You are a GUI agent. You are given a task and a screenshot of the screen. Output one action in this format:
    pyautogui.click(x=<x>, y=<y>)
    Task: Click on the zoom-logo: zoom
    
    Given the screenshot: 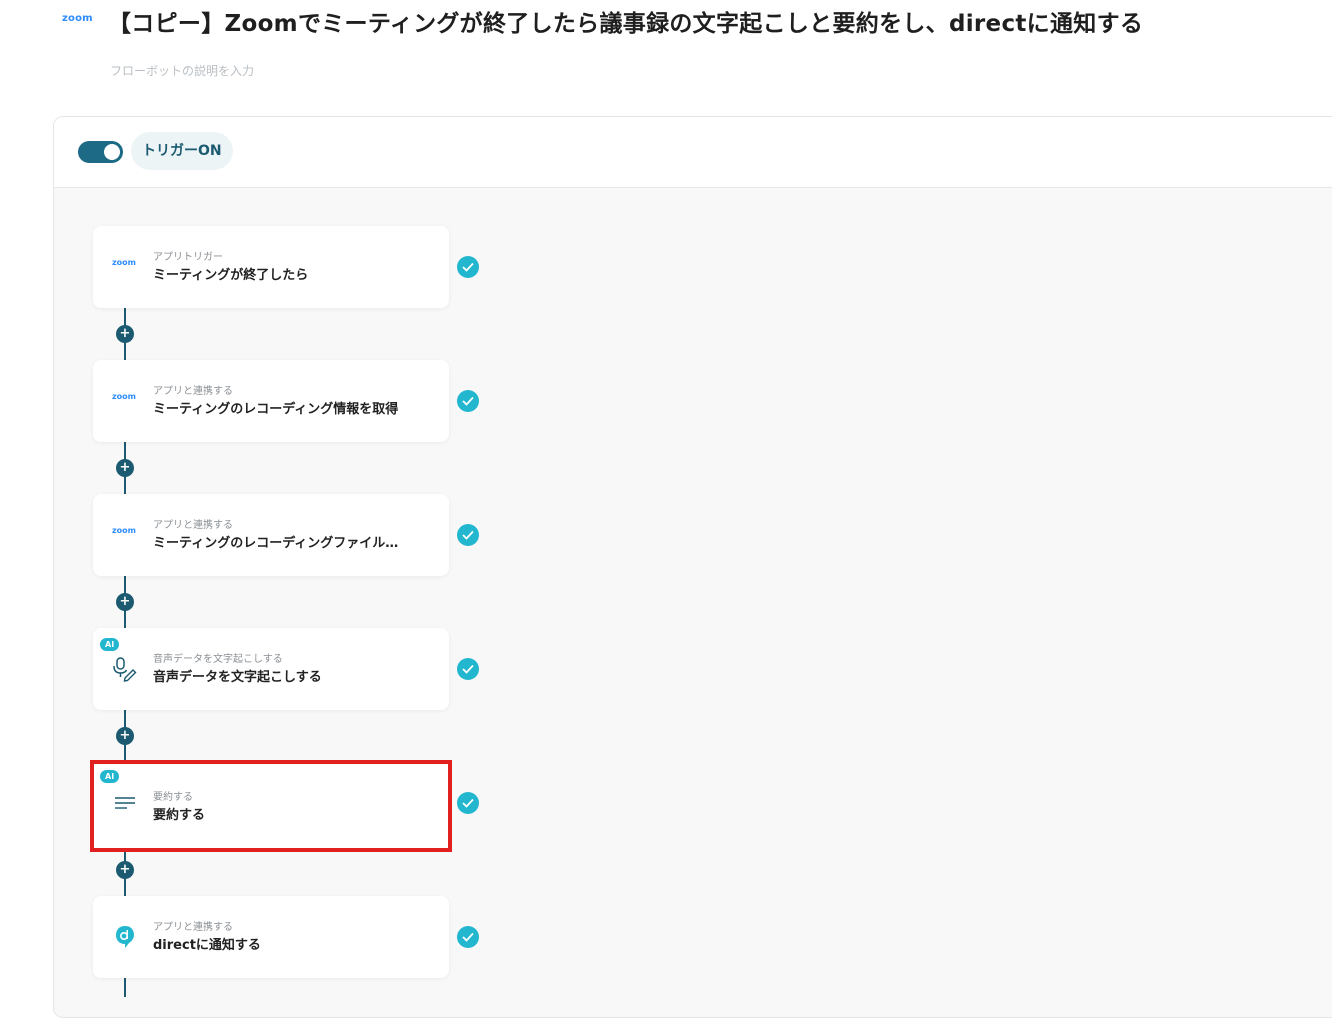 What is the action you would take?
    pyautogui.click(x=77, y=18)
    